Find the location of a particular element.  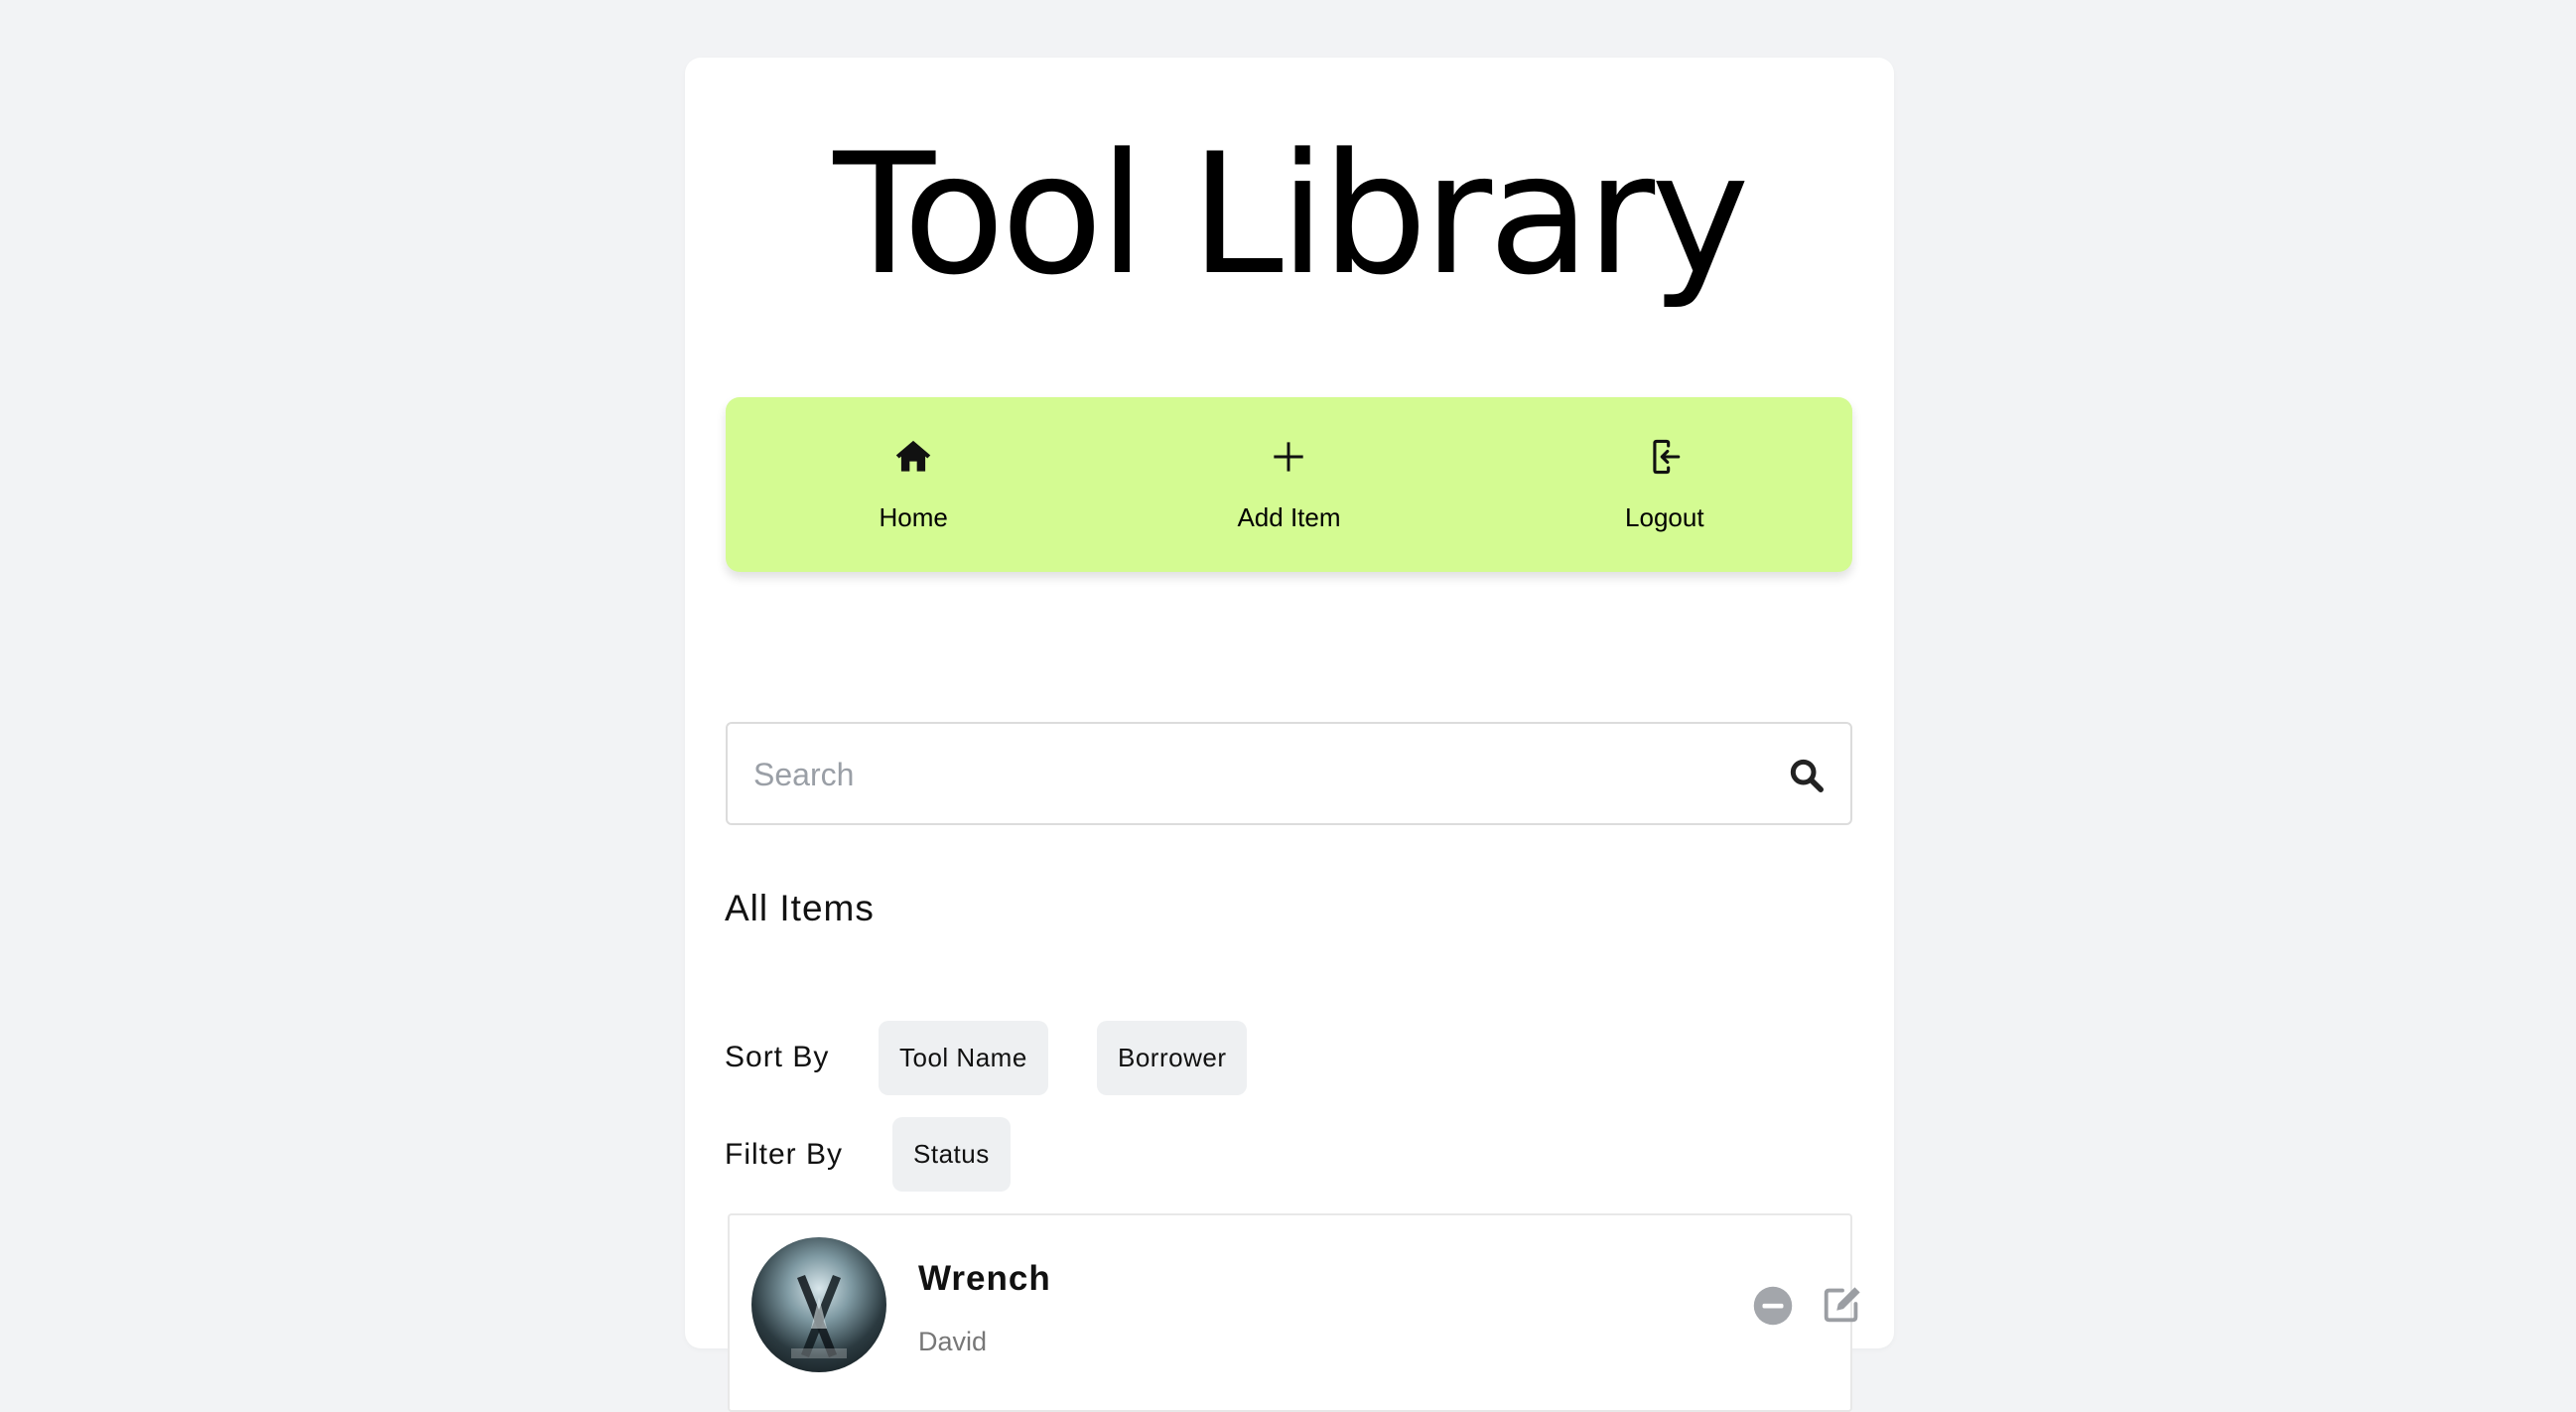

search-box is located at coordinates (1289, 773).